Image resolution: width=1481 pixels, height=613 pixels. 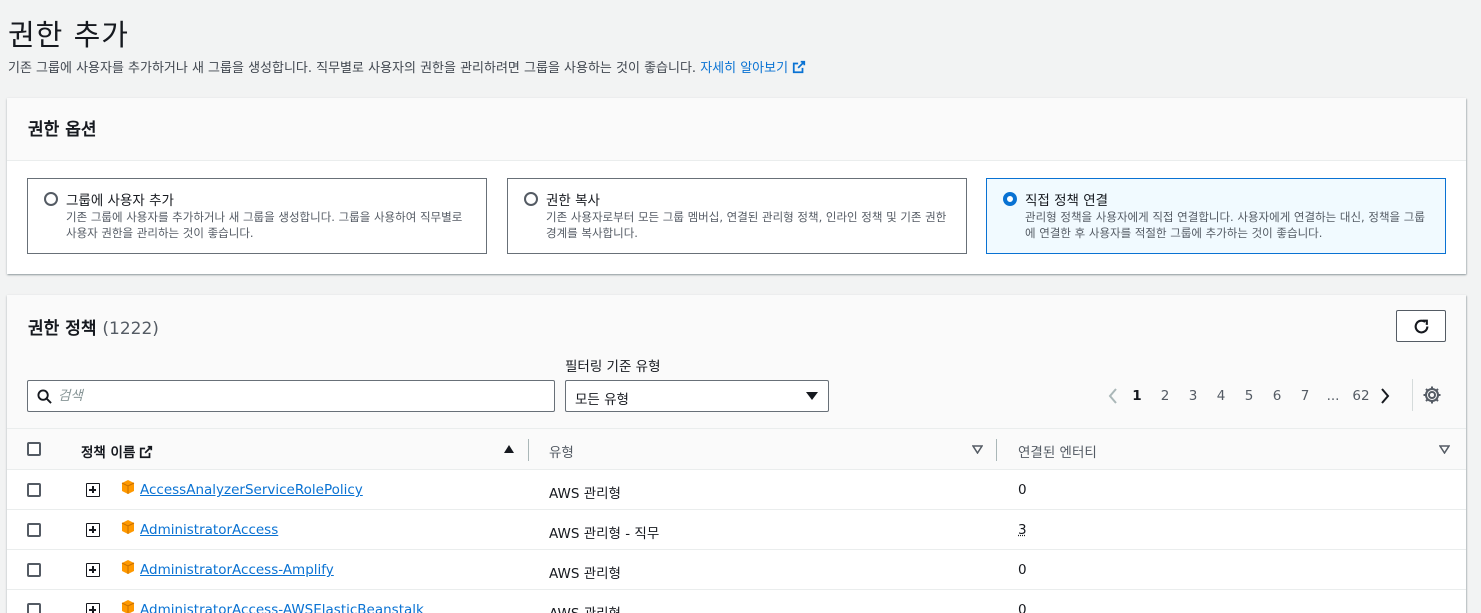 I want to click on sort-ascending-icon, so click(x=509, y=449).